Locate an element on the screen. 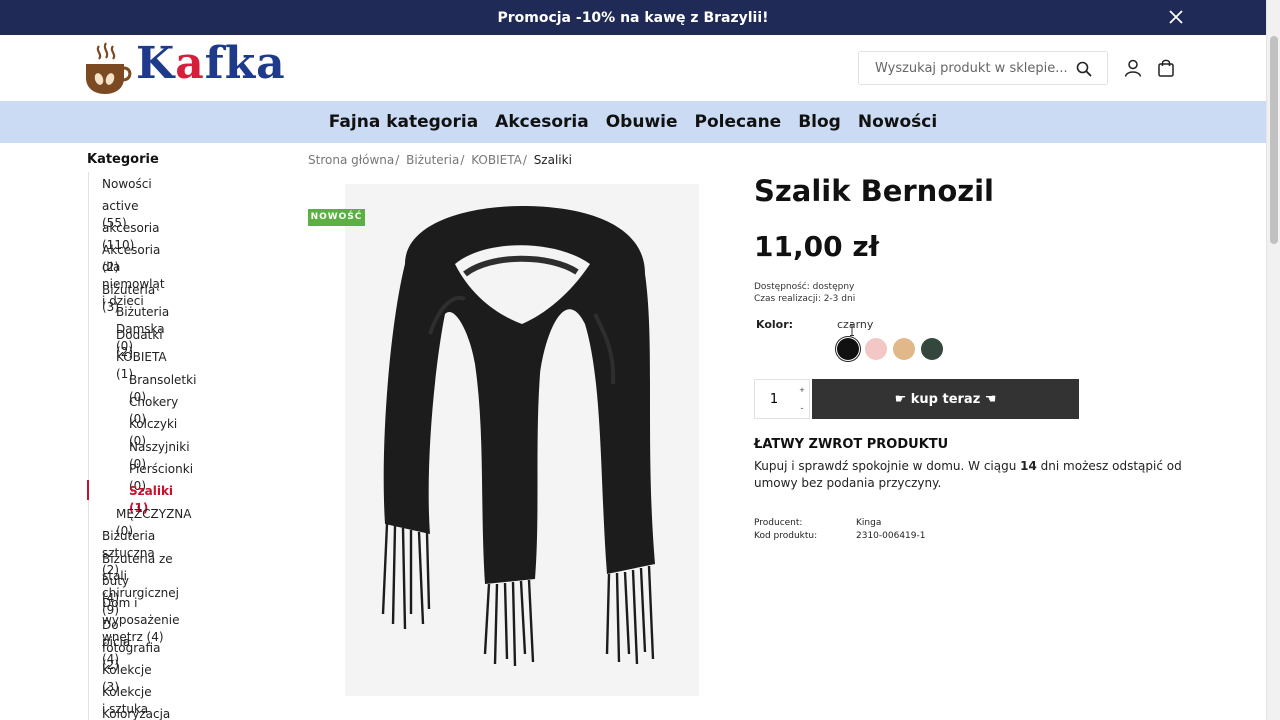  search-input is located at coordinates (965, 68).